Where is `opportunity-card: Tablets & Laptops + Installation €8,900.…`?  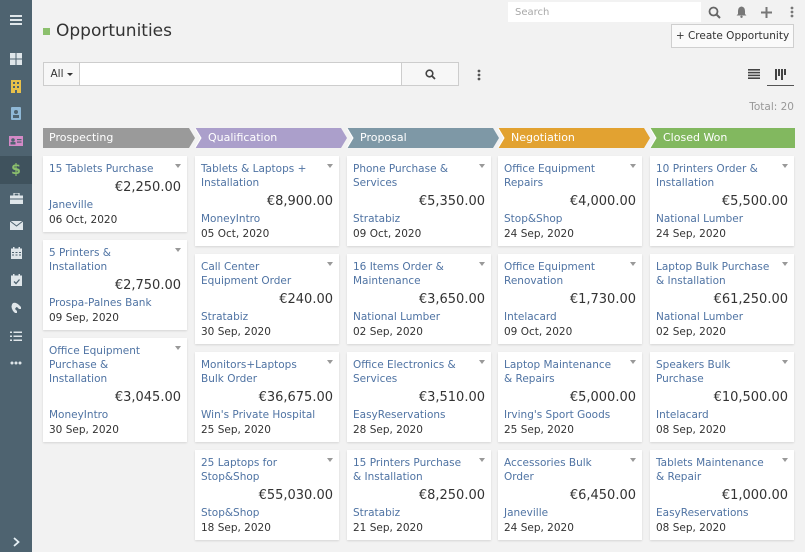
opportunity-card: Tablets & Laptops + Installation €8,900.… is located at coordinates (267, 201).